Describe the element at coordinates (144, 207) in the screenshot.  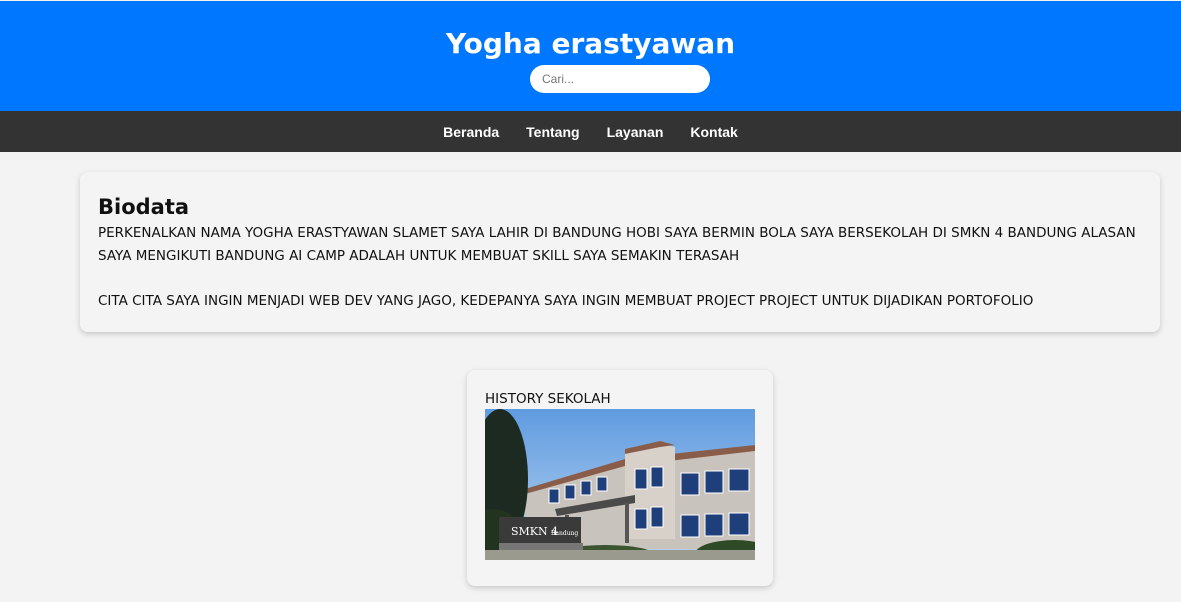
I see `biodata-heading: Biodata` at that location.